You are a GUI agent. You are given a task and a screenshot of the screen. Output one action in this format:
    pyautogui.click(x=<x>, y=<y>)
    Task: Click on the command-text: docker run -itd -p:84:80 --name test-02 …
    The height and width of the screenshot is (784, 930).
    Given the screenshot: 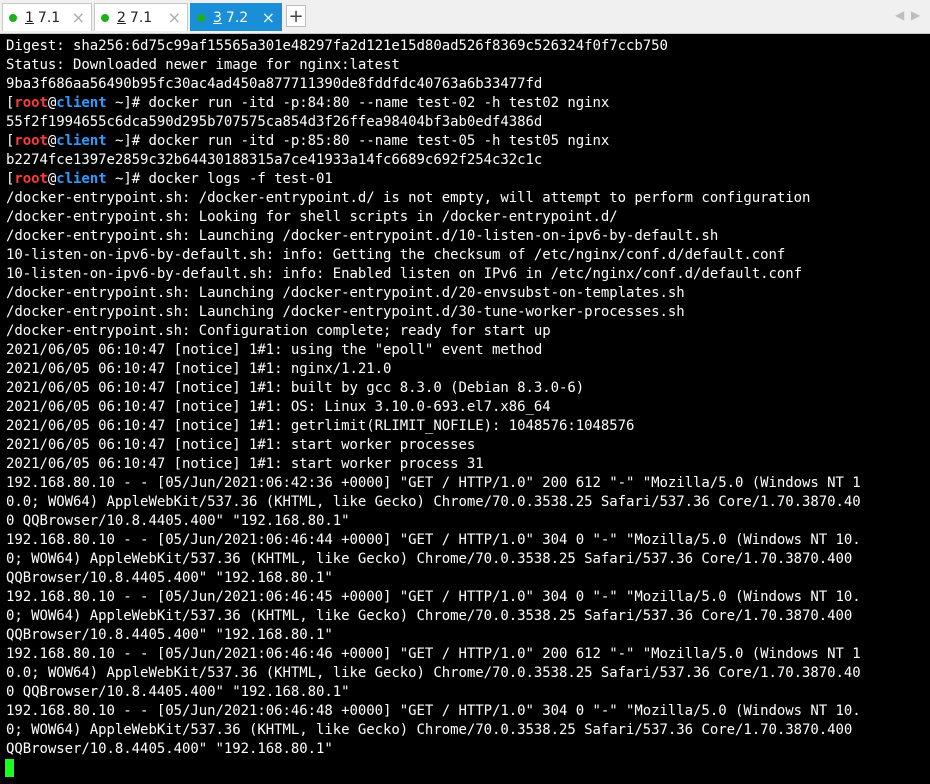 What is the action you would take?
    pyautogui.click(x=375, y=103)
    